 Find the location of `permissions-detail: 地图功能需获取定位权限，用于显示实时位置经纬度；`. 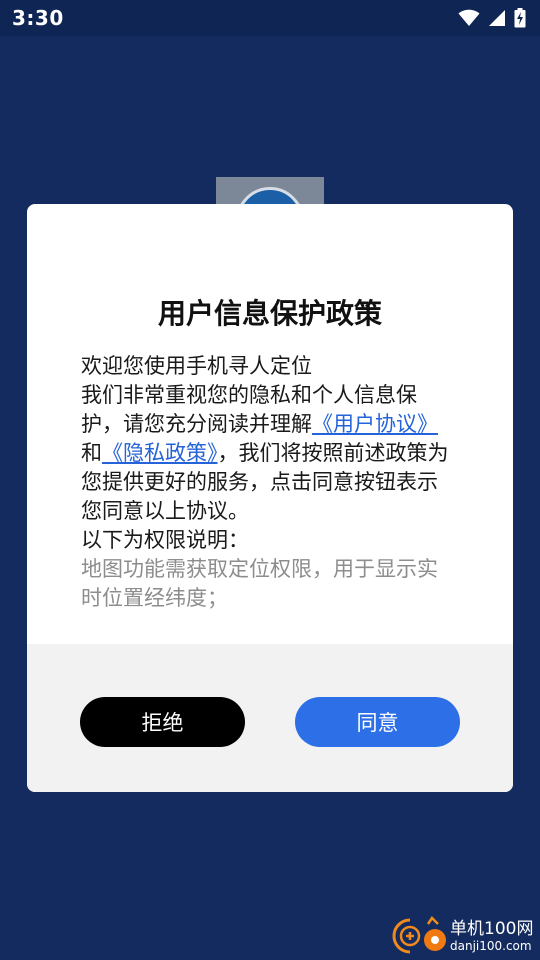

permissions-detail: 地图功能需获取定位权限，用于显示实时位置经纬度； is located at coordinates (259, 583).